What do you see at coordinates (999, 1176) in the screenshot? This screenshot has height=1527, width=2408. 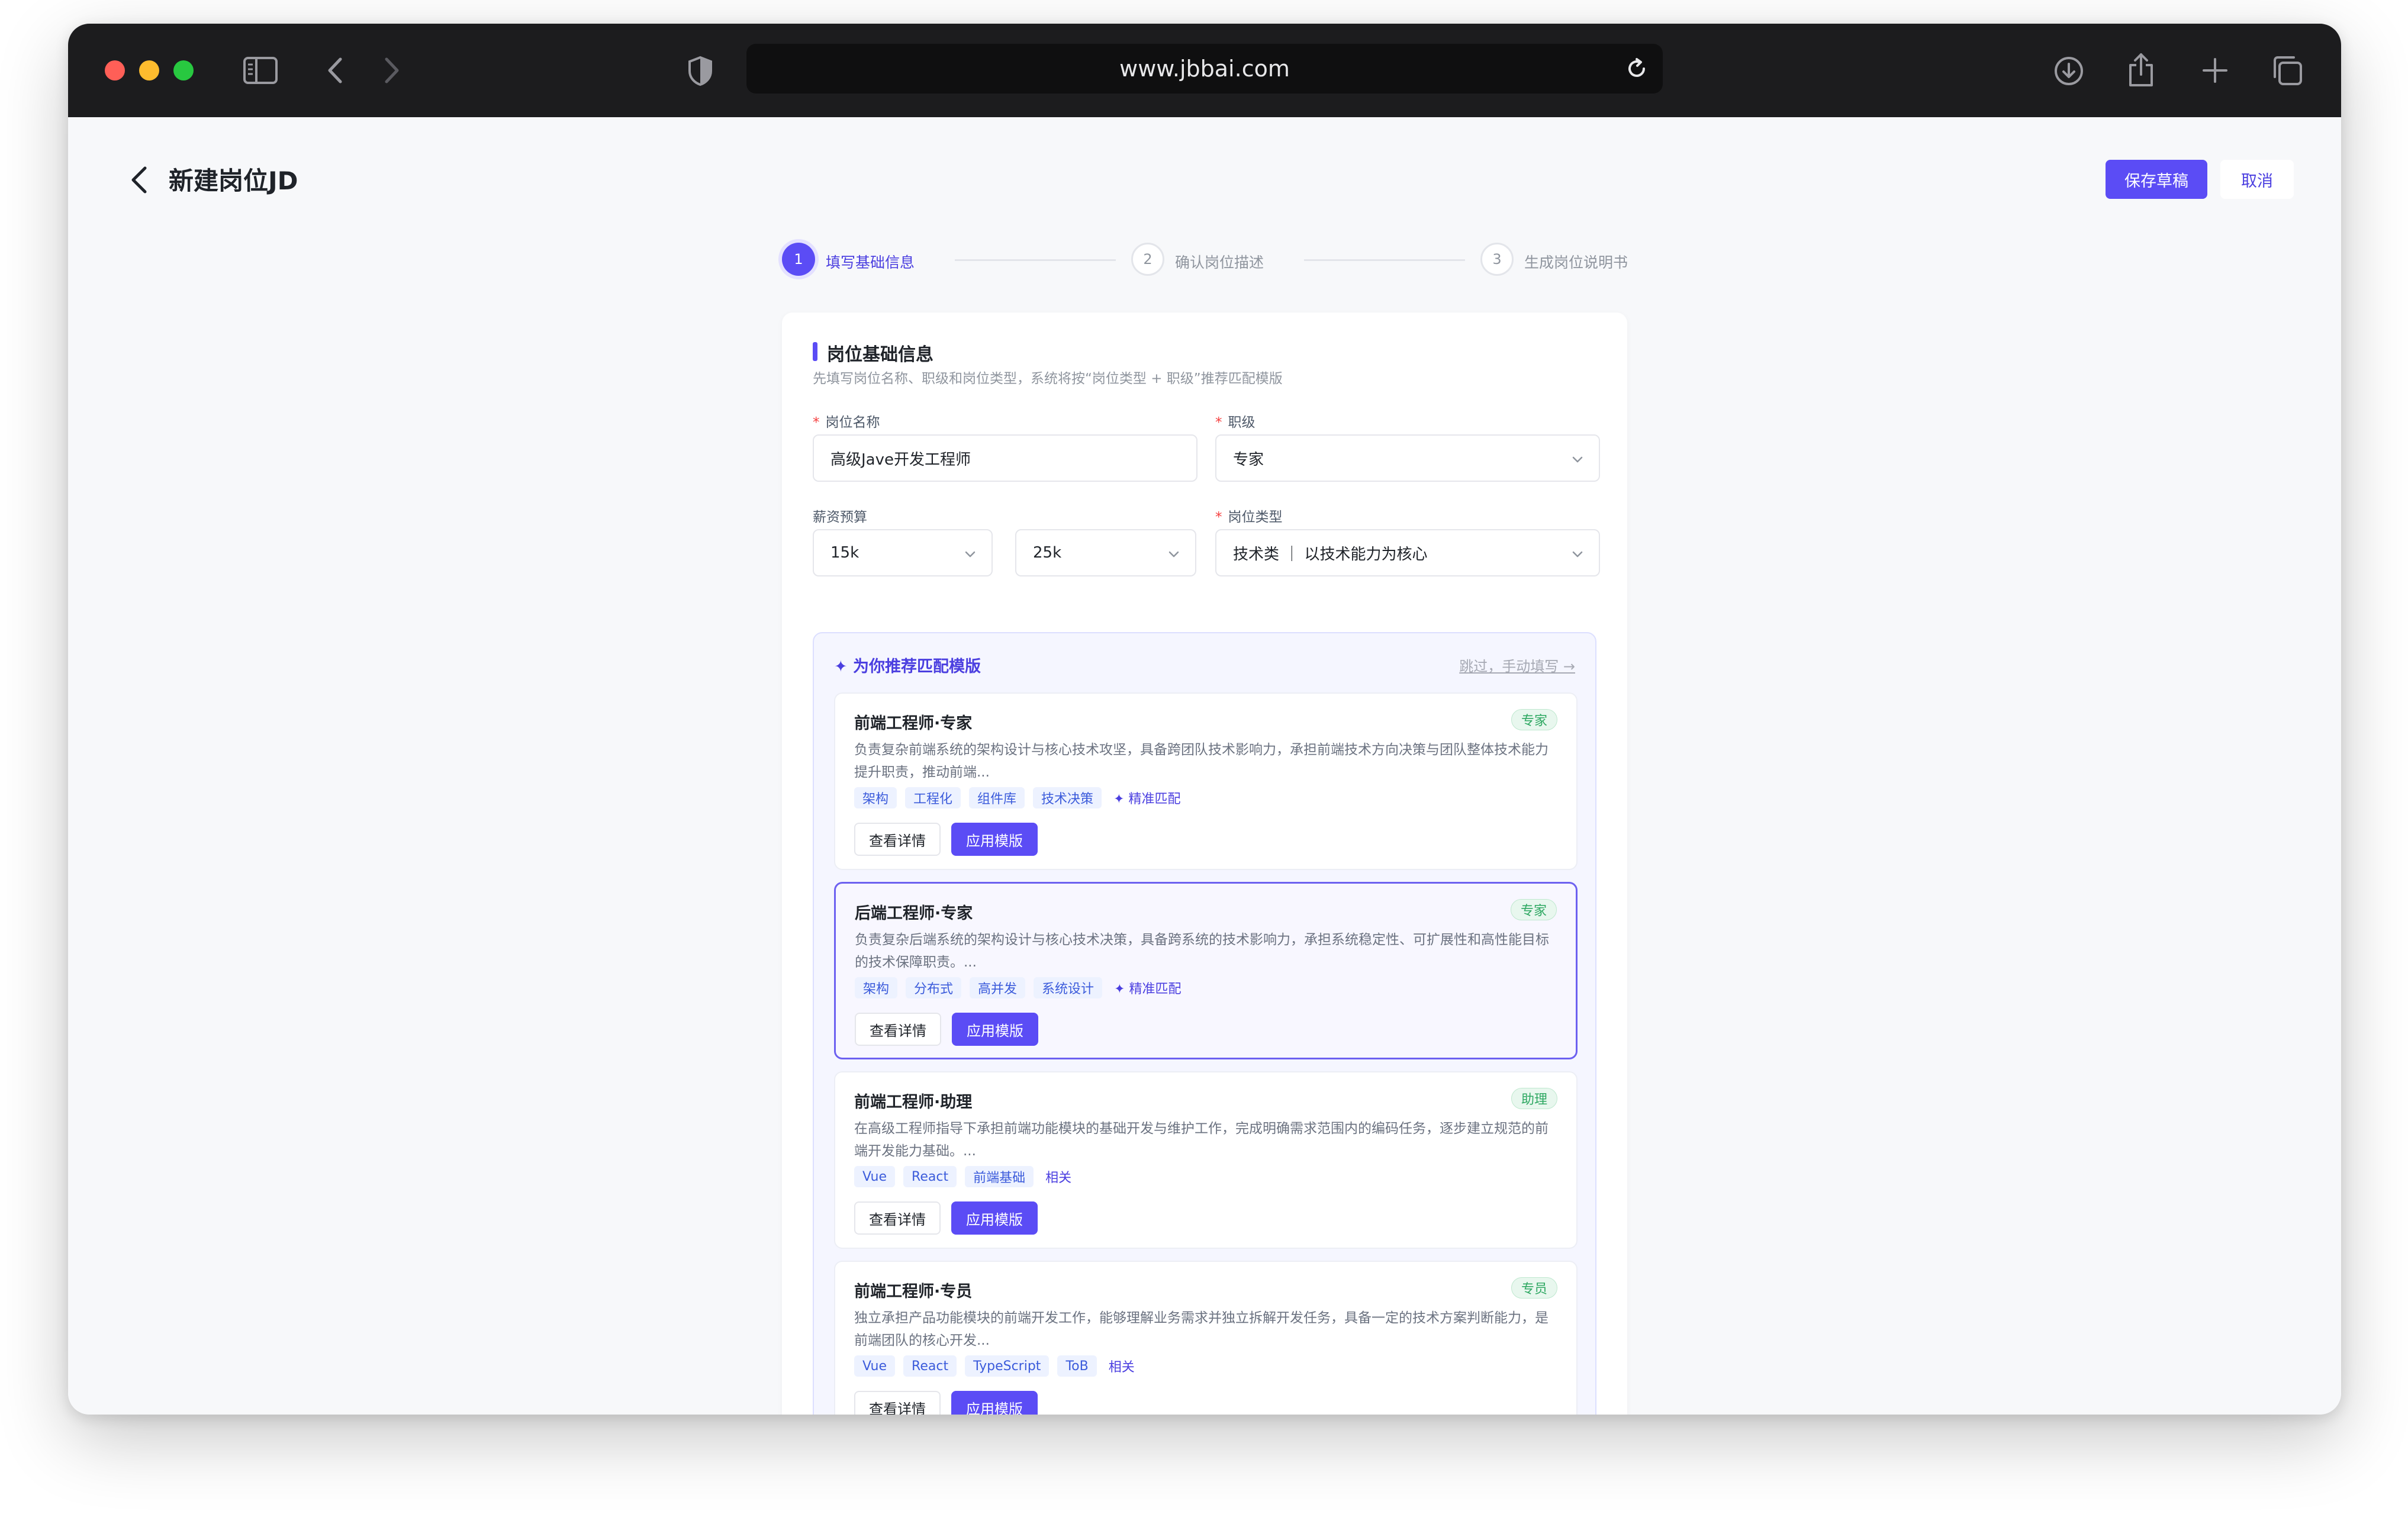 I see `tag: 前端基础` at bounding box center [999, 1176].